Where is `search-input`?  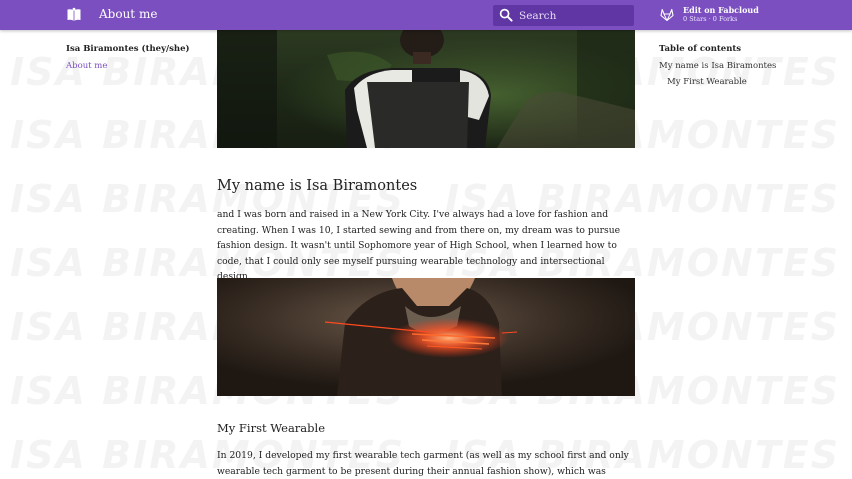 search-input is located at coordinates (574, 15).